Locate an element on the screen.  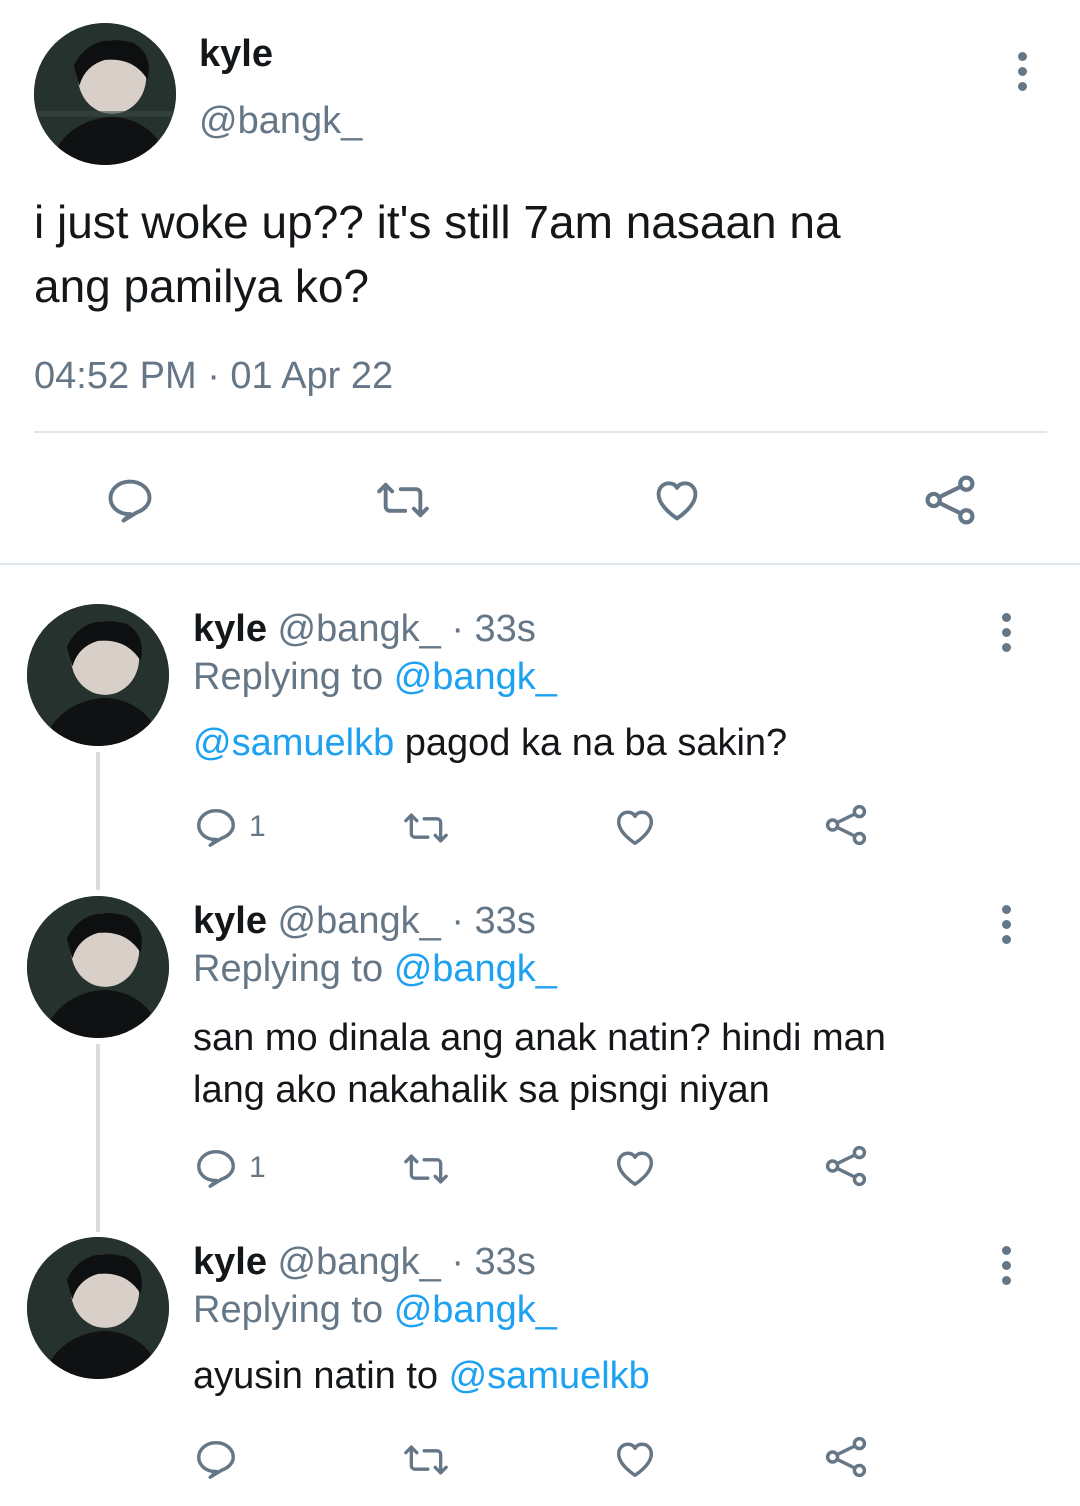
main-avatar is located at coordinates (105, 94).